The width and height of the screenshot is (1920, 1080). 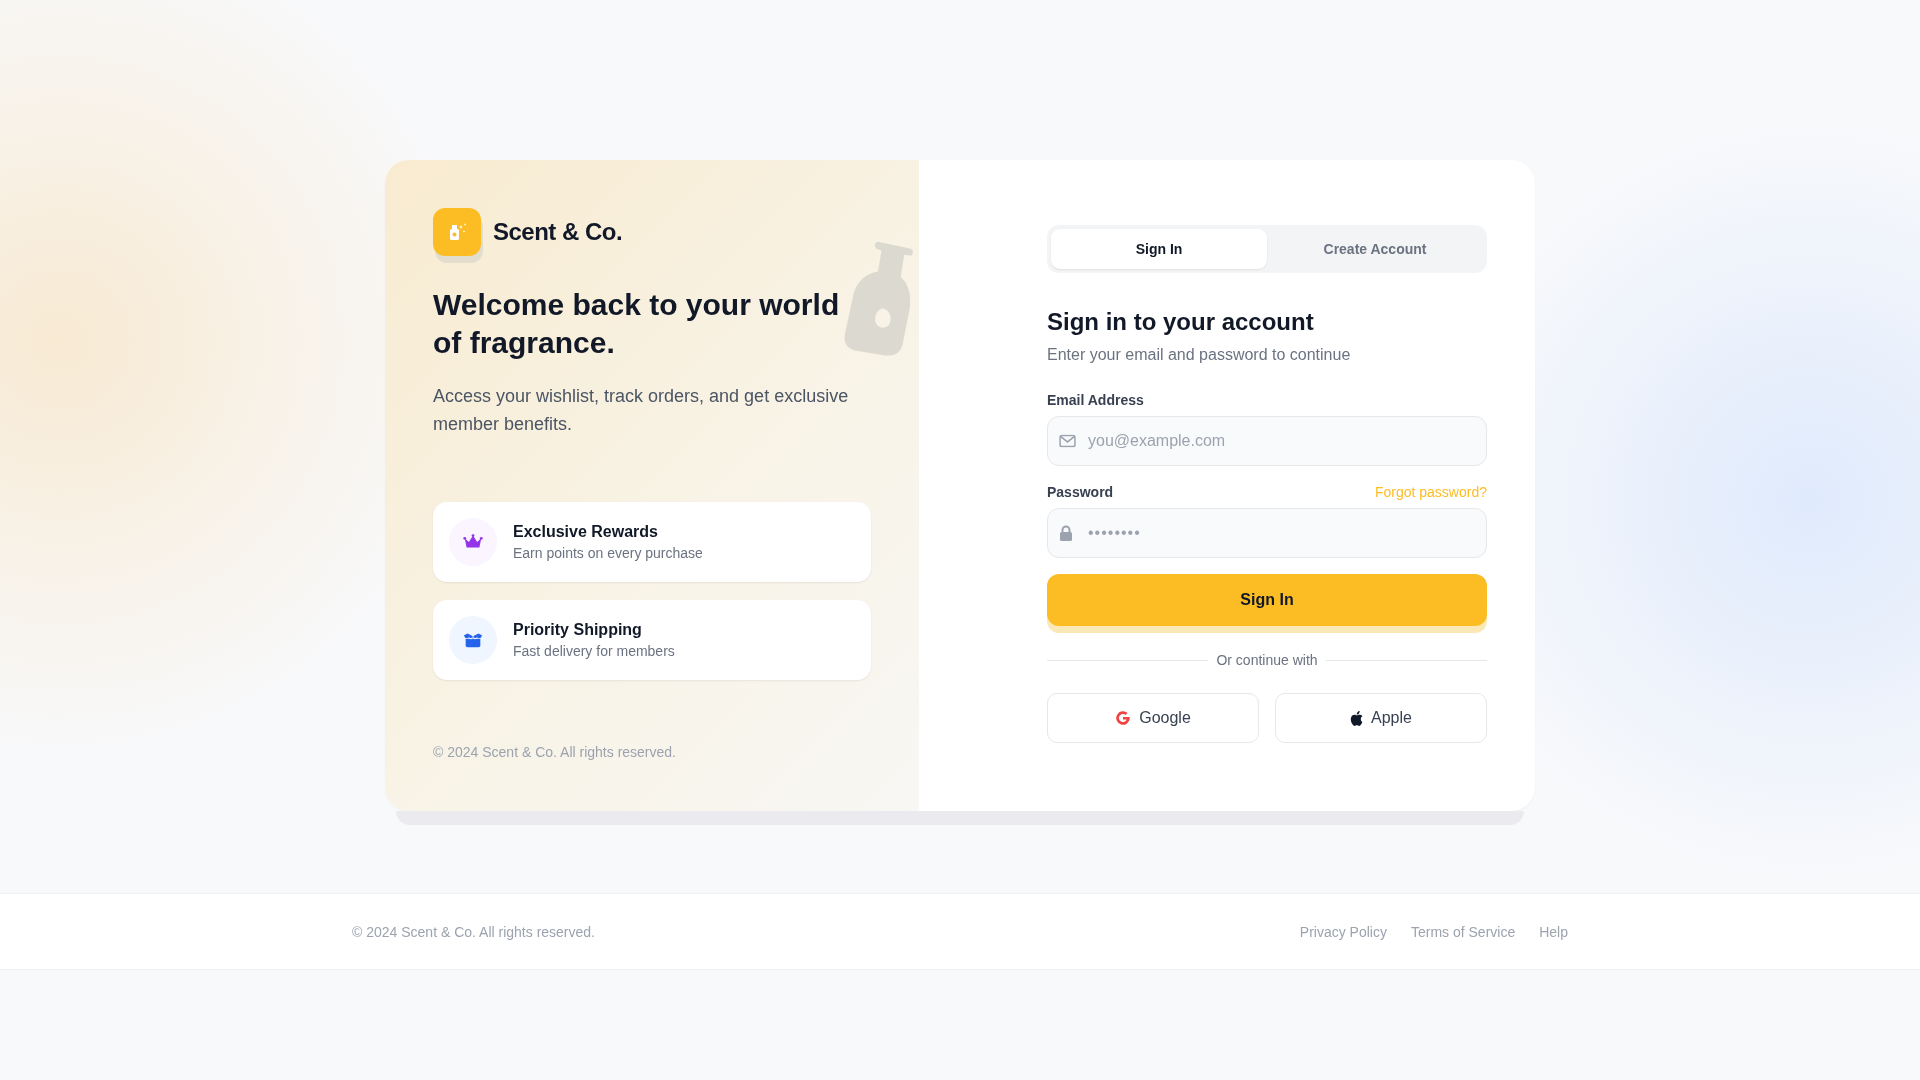 I want to click on feature-description: Fast delivery for members, so click(x=594, y=651).